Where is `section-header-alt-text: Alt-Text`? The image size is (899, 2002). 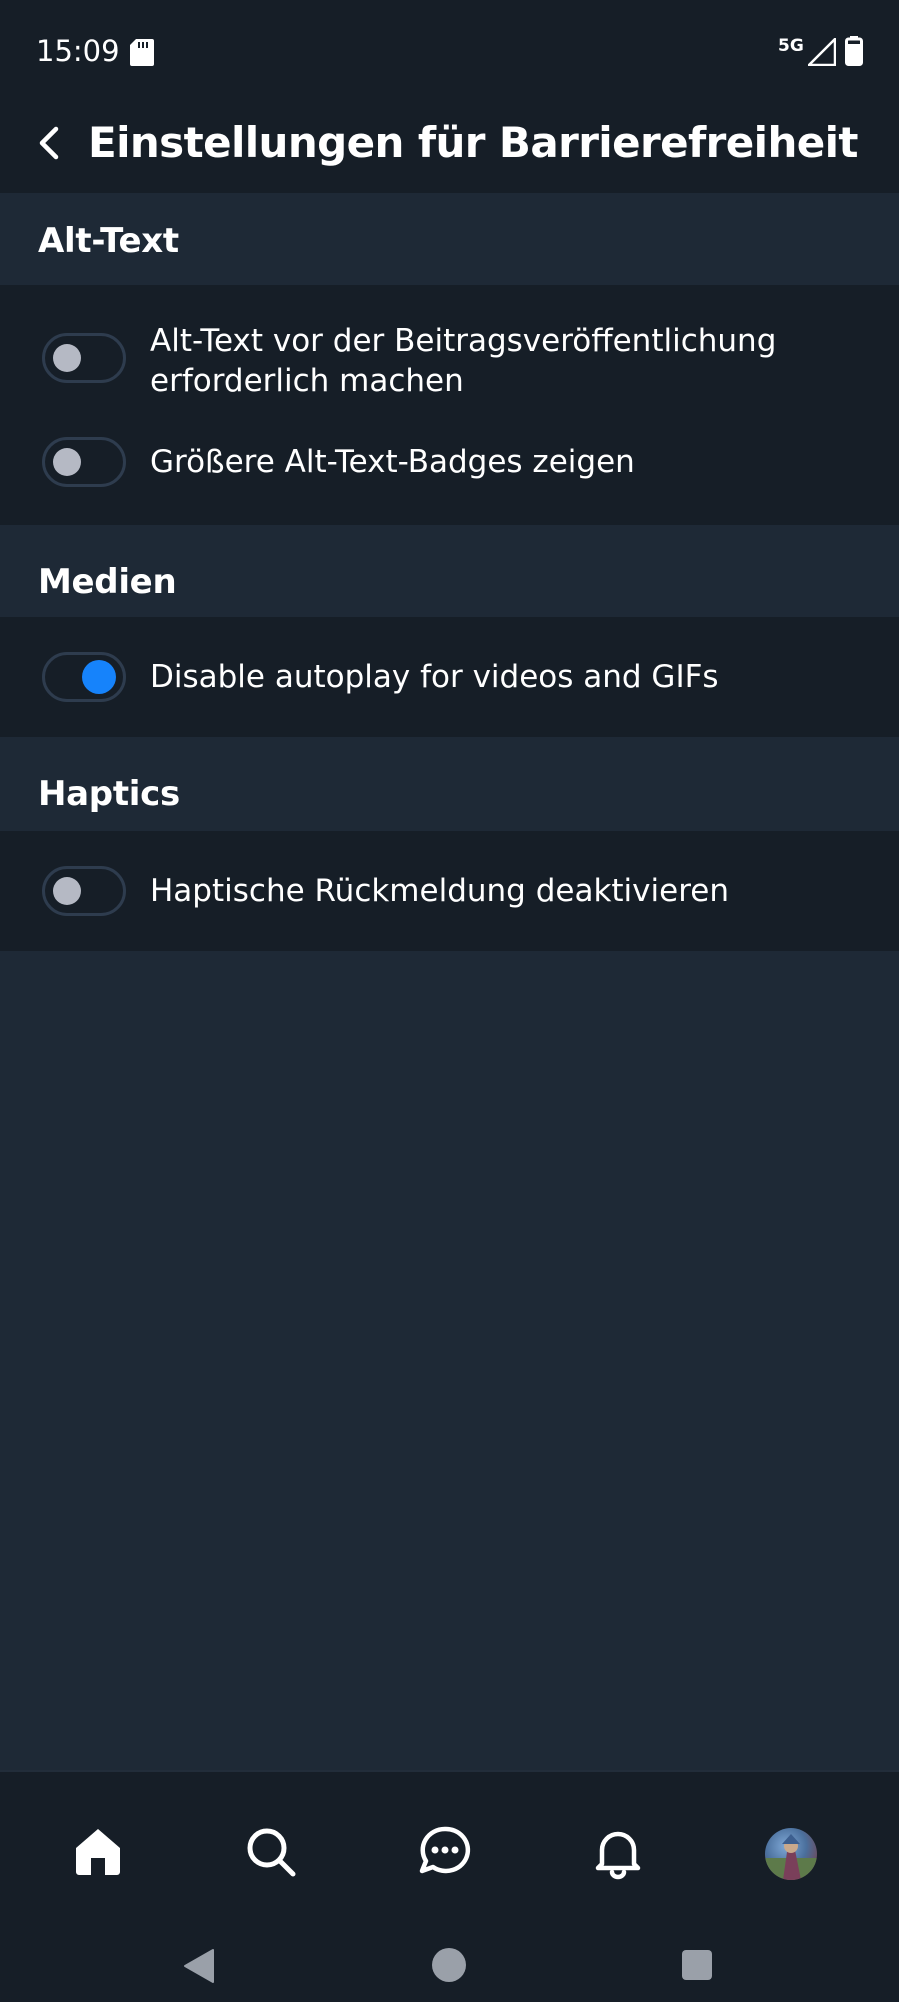 section-header-alt-text: Alt-Text is located at coordinates (449, 239).